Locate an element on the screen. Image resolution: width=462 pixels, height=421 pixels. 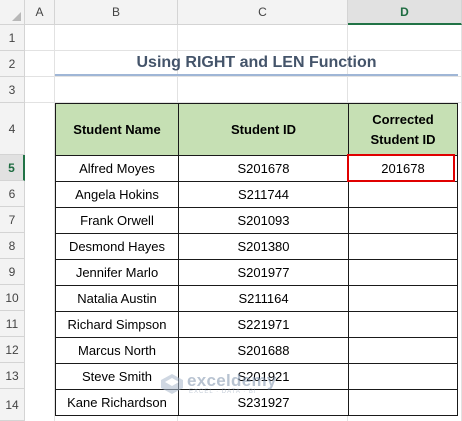
cell-student-name: Desmond Hayes is located at coordinates (117, 247).